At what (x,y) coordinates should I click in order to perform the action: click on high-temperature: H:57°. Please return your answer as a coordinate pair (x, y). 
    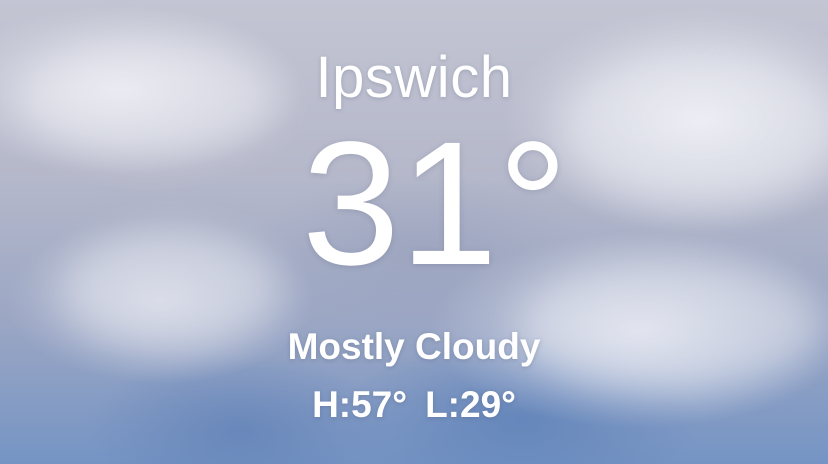
    Looking at the image, I should click on (360, 404).